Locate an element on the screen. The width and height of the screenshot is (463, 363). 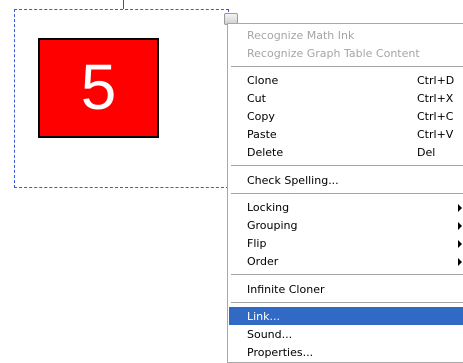
menu-item-label: Order is located at coordinates (263, 261).